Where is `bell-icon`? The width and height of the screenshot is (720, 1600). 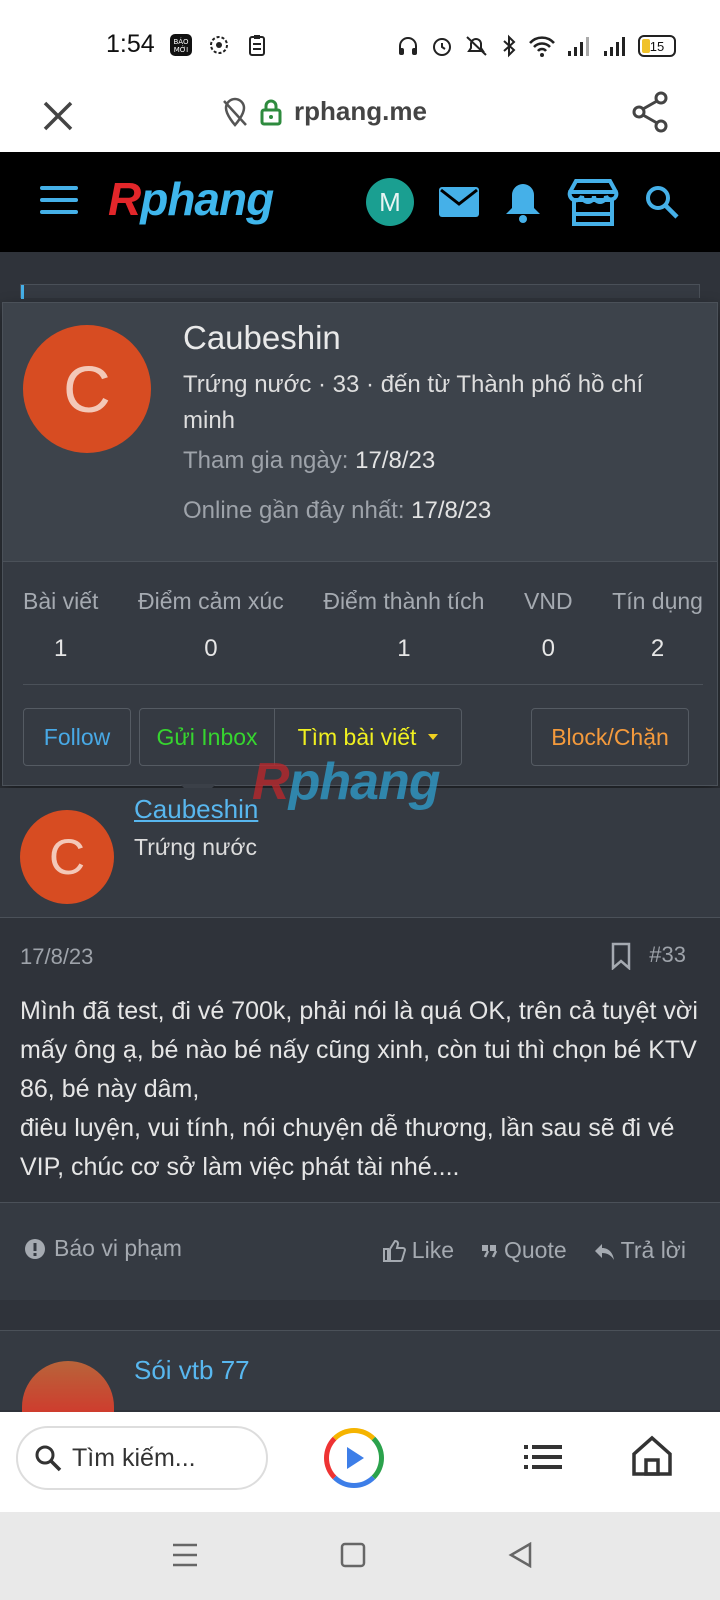 bell-icon is located at coordinates (523, 202).